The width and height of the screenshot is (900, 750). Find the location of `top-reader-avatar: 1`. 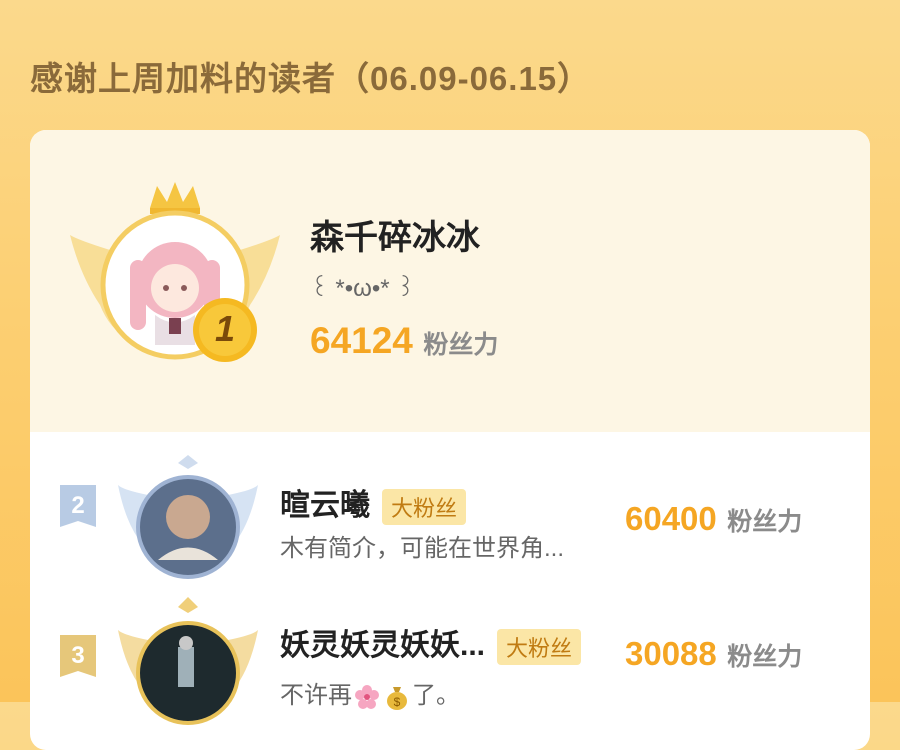

top-reader-avatar: 1 is located at coordinates (175, 280).